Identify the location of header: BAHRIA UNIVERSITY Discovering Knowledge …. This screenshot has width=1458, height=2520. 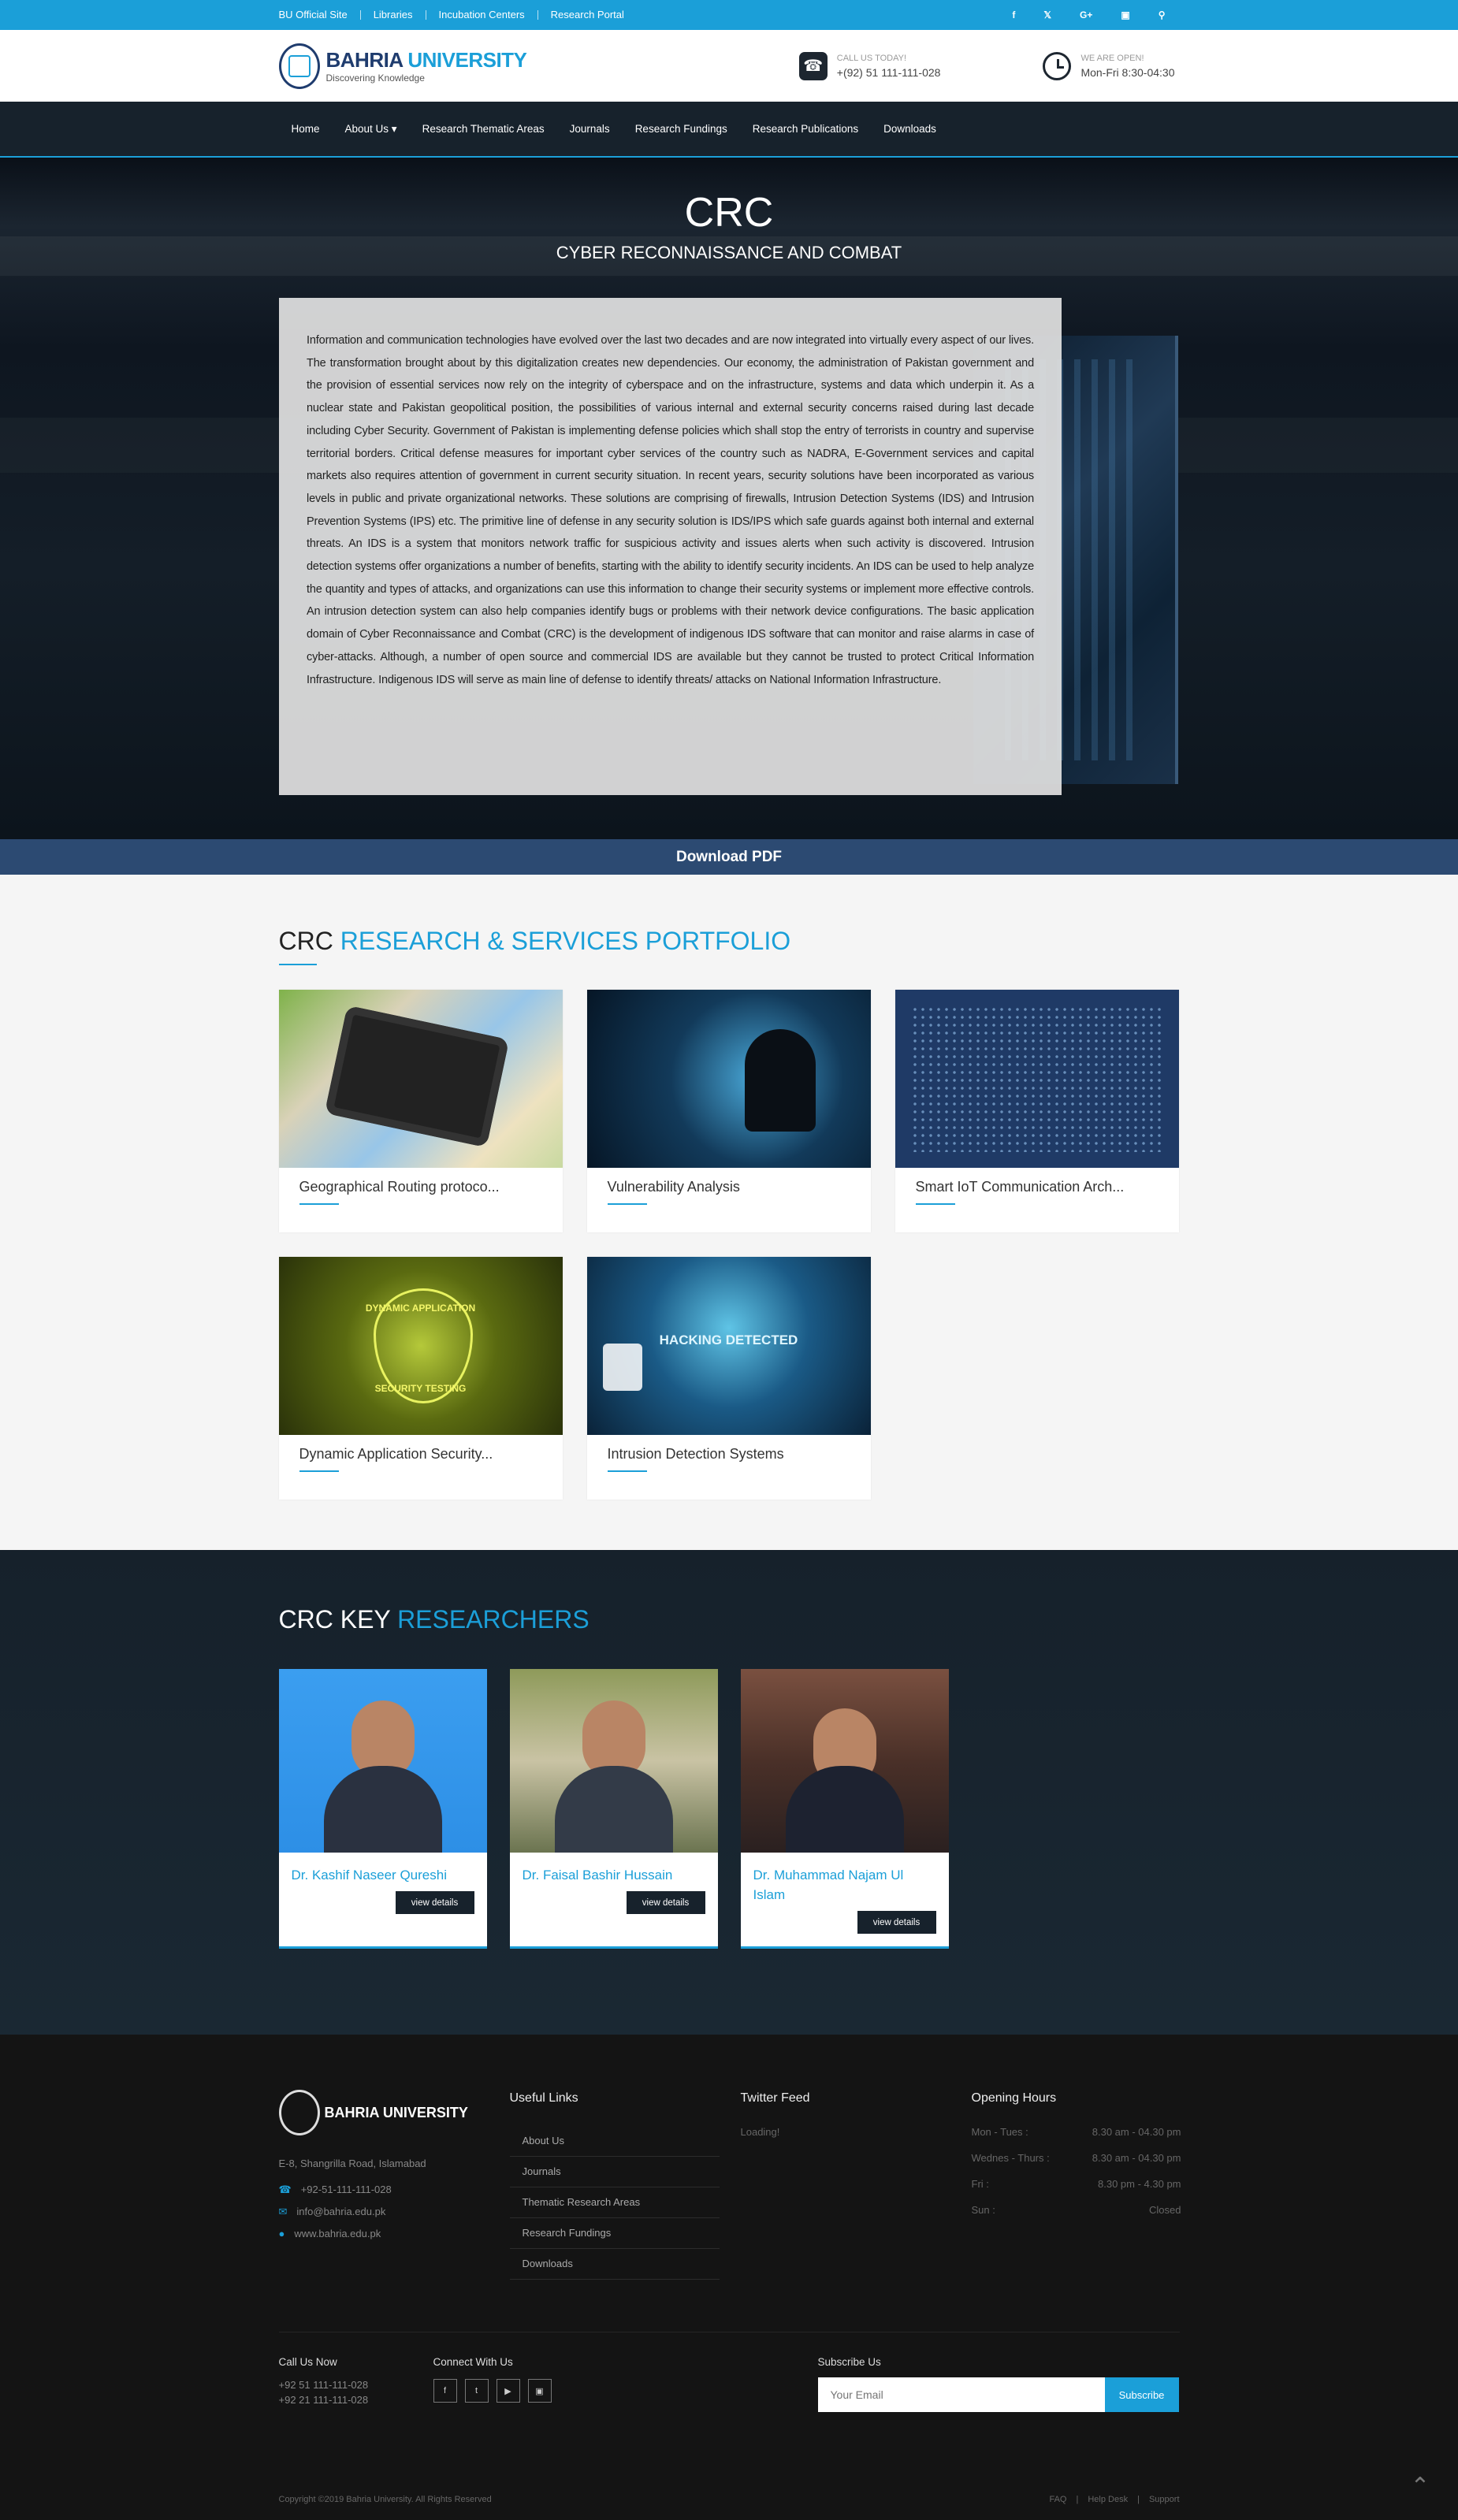
(729, 66).